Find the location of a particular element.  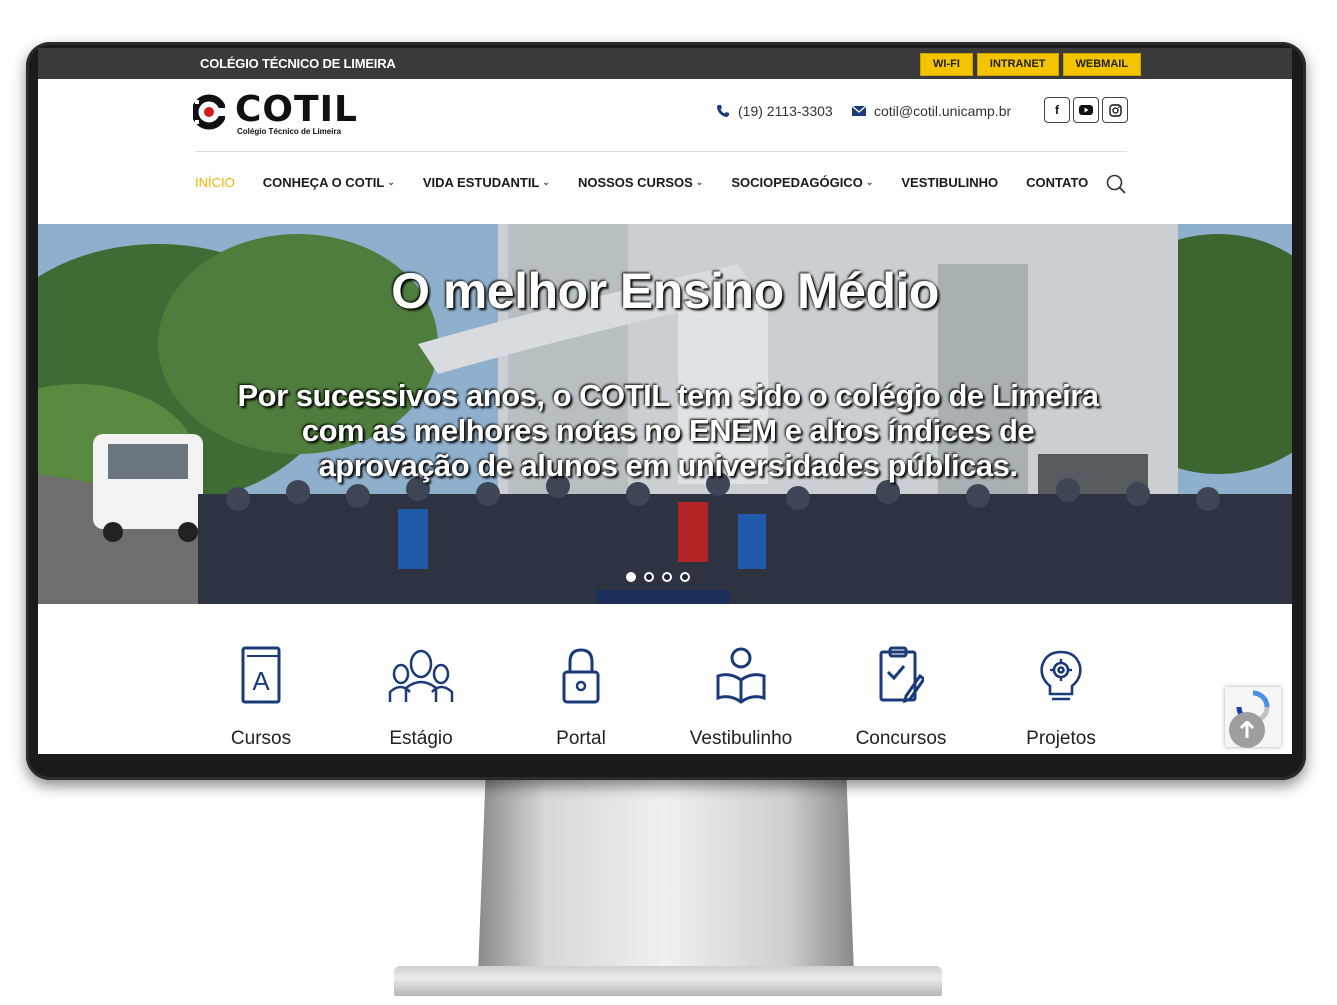

quick-link-projetos: Projetos is located at coordinates (1061, 698).